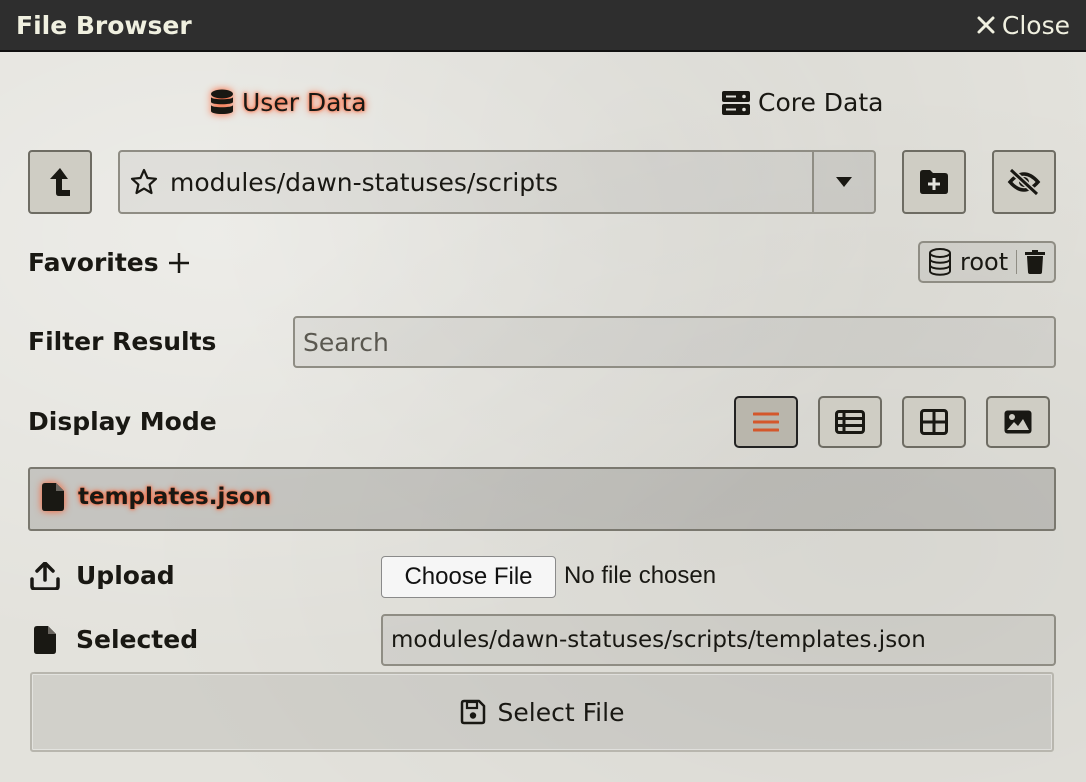  I want to click on display-mode-tiles-button, so click(934, 422).